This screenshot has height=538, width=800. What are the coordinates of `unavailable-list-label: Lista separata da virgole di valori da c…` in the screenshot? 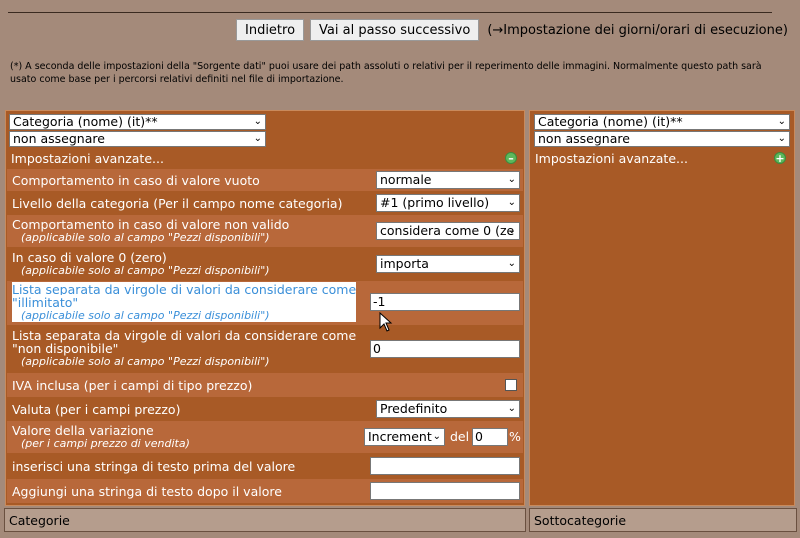 It's located at (184, 348).